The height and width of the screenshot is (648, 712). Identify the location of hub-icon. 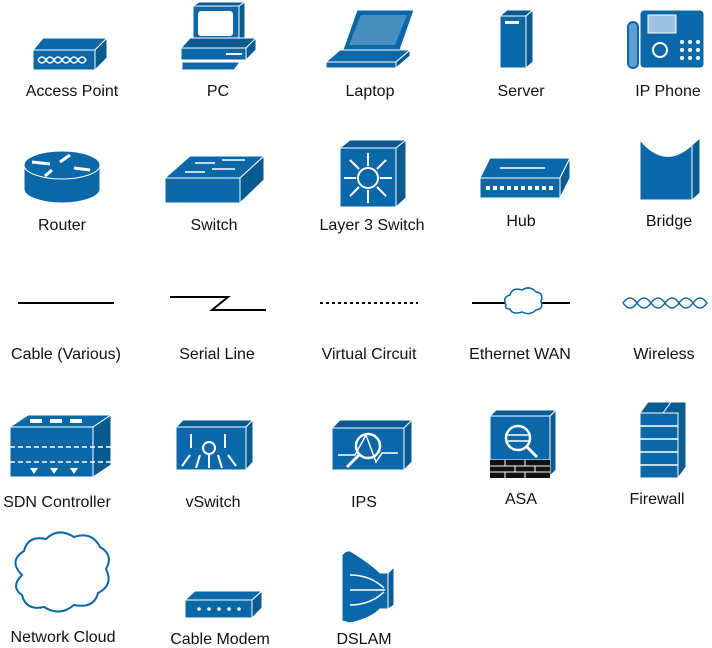
(525, 178).